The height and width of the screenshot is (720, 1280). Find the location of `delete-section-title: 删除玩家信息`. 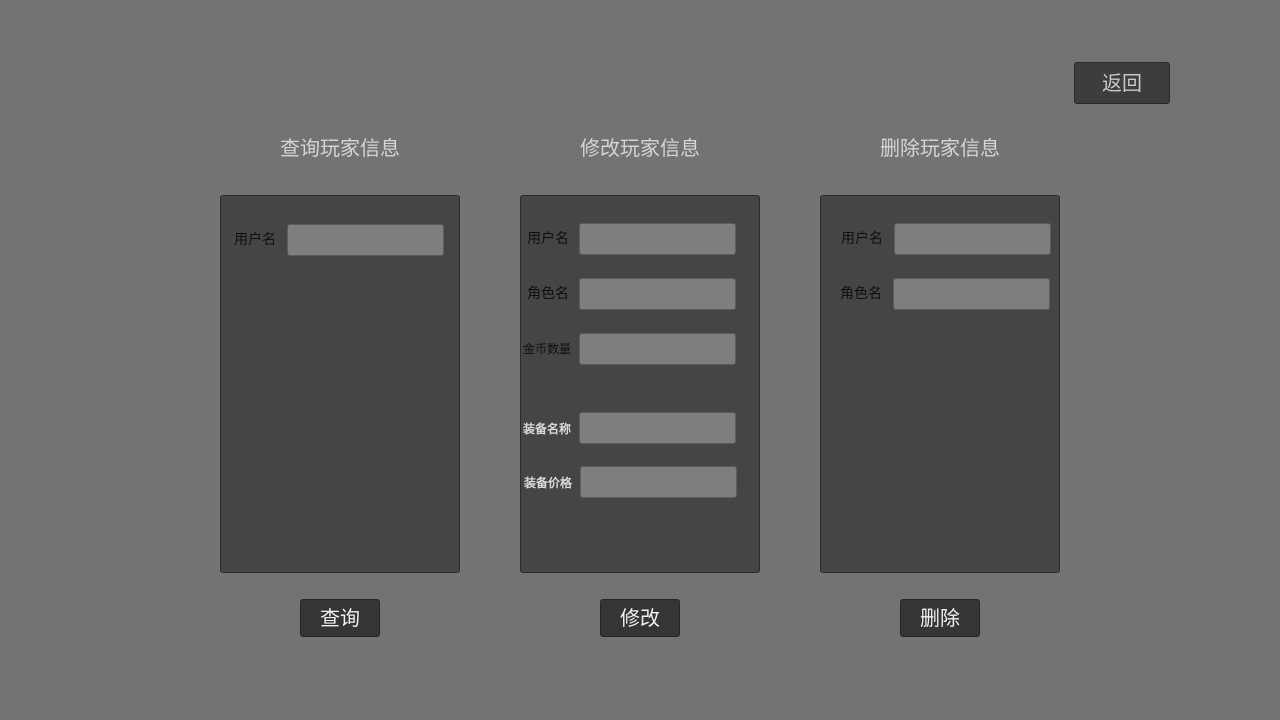

delete-section-title: 删除玩家信息 is located at coordinates (940, 148).